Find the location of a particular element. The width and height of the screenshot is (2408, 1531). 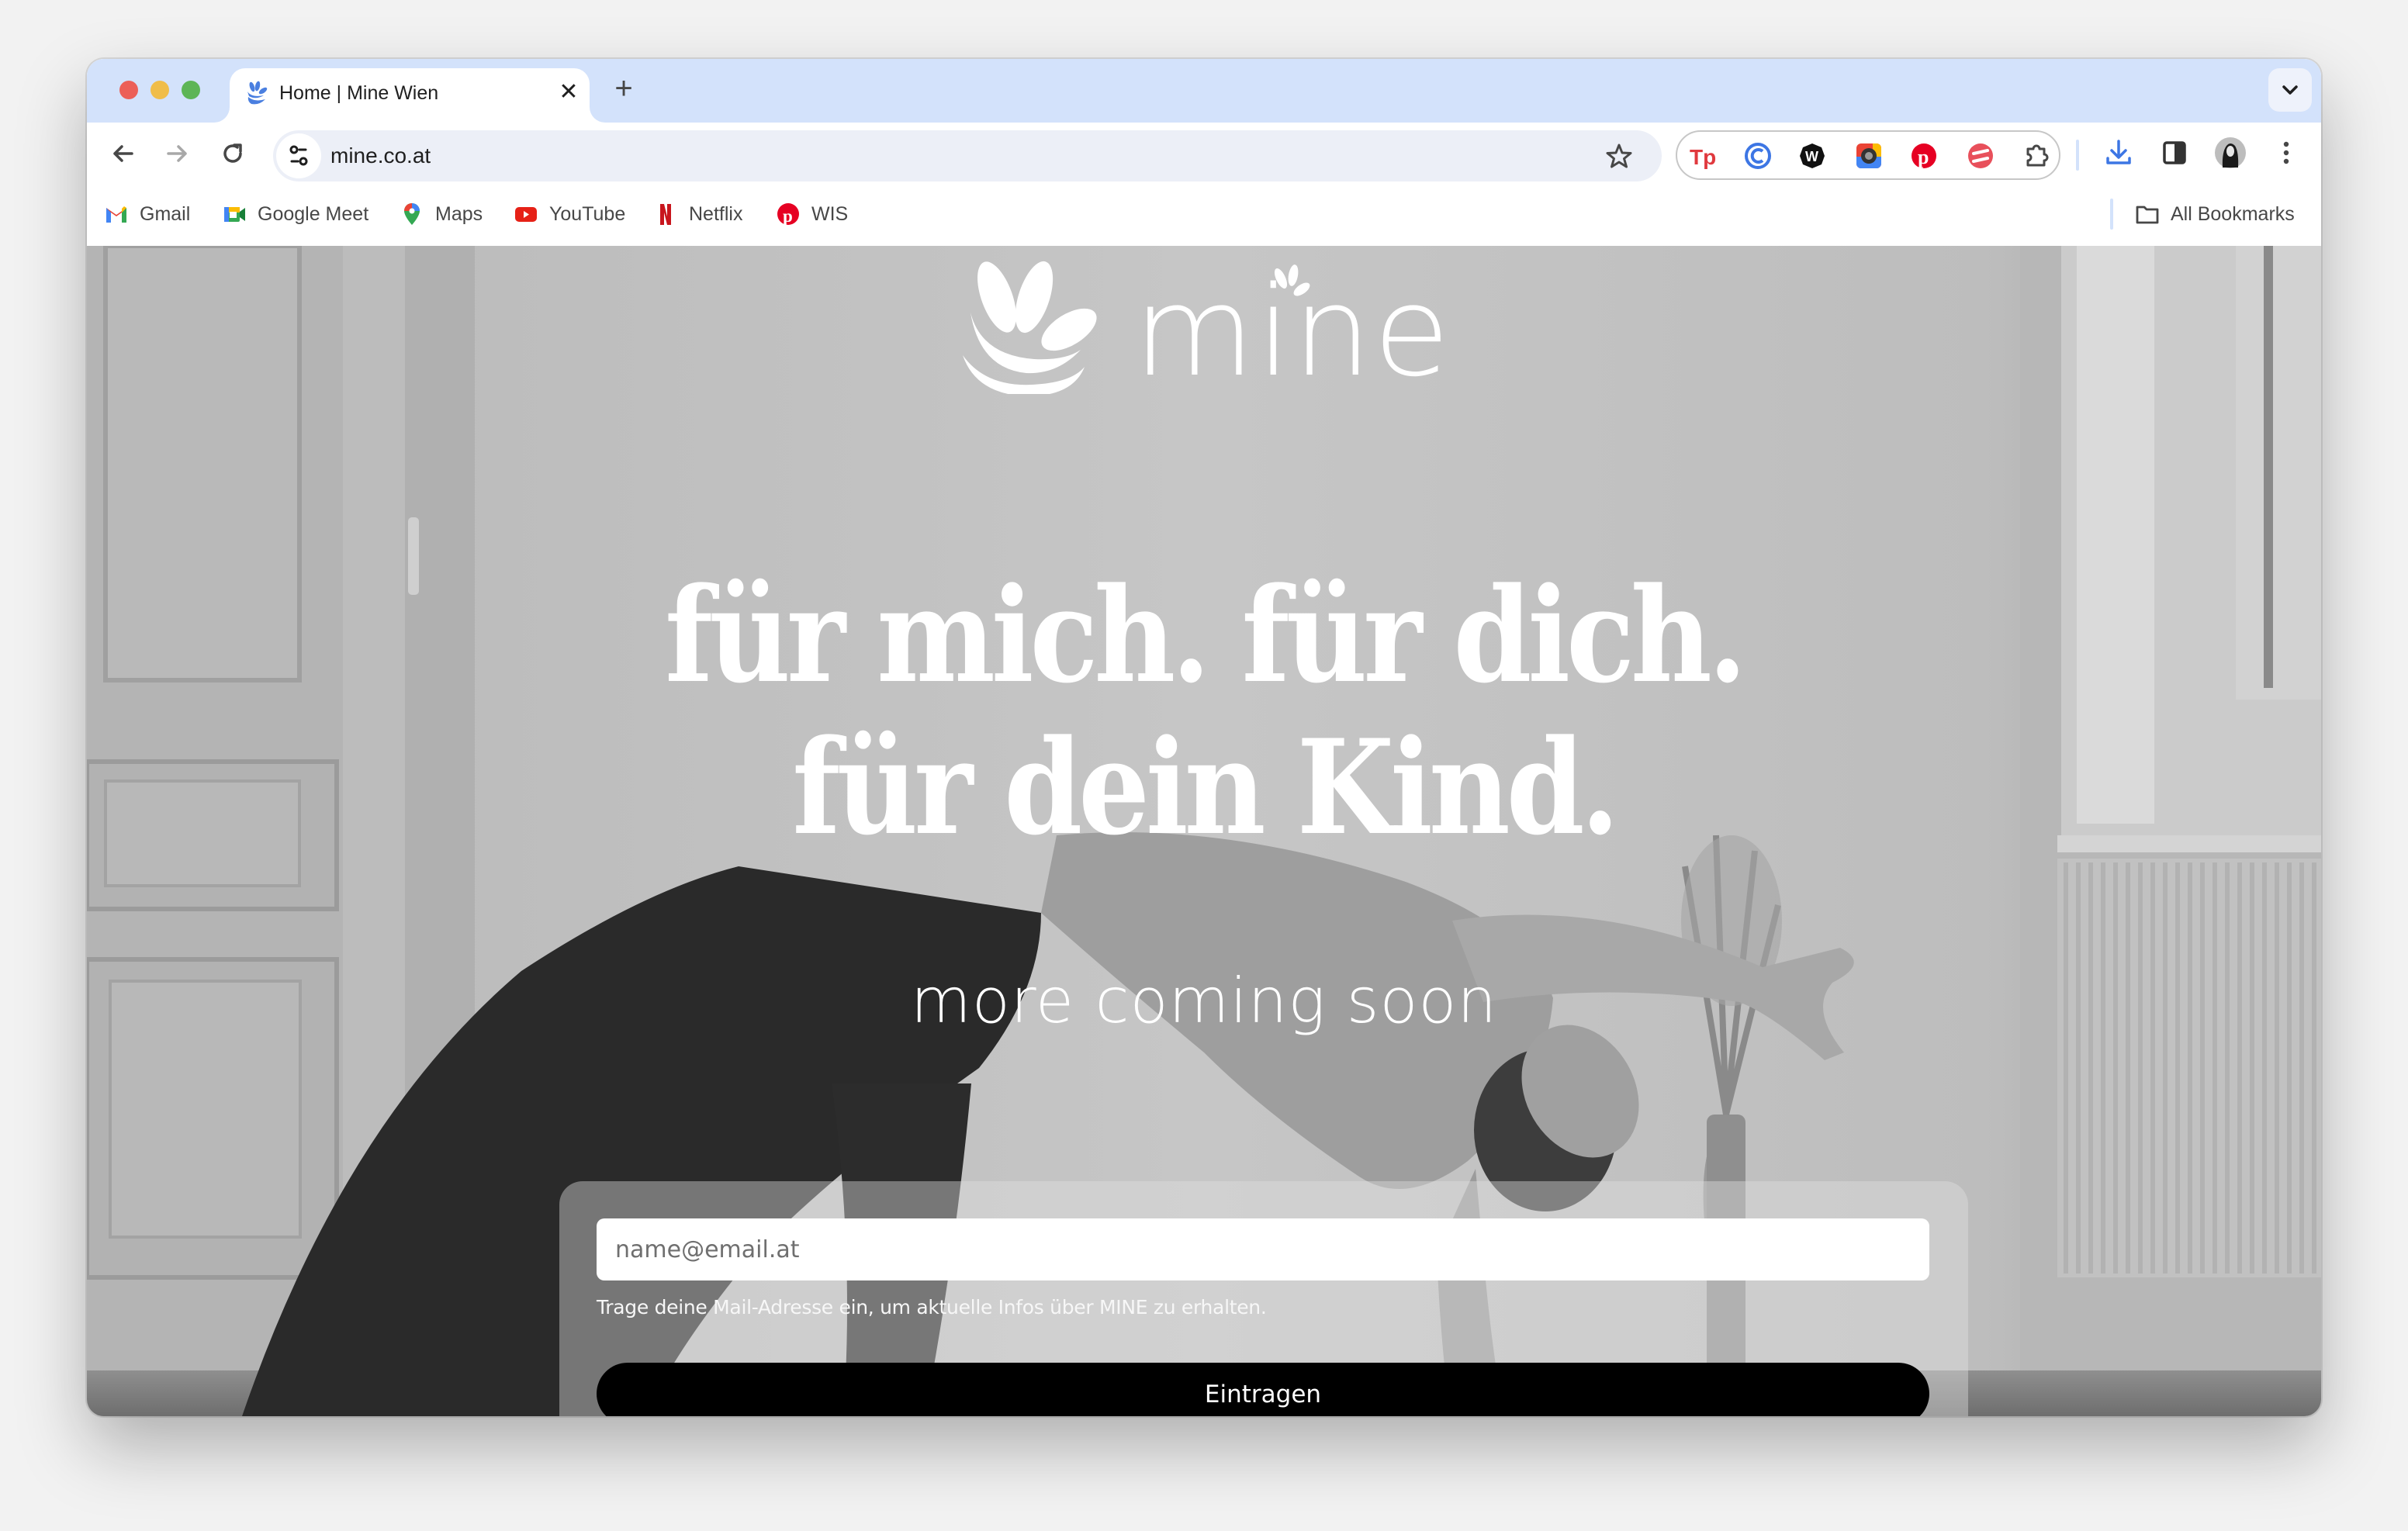

minimize-window-button is located at coordinates (159, 90).